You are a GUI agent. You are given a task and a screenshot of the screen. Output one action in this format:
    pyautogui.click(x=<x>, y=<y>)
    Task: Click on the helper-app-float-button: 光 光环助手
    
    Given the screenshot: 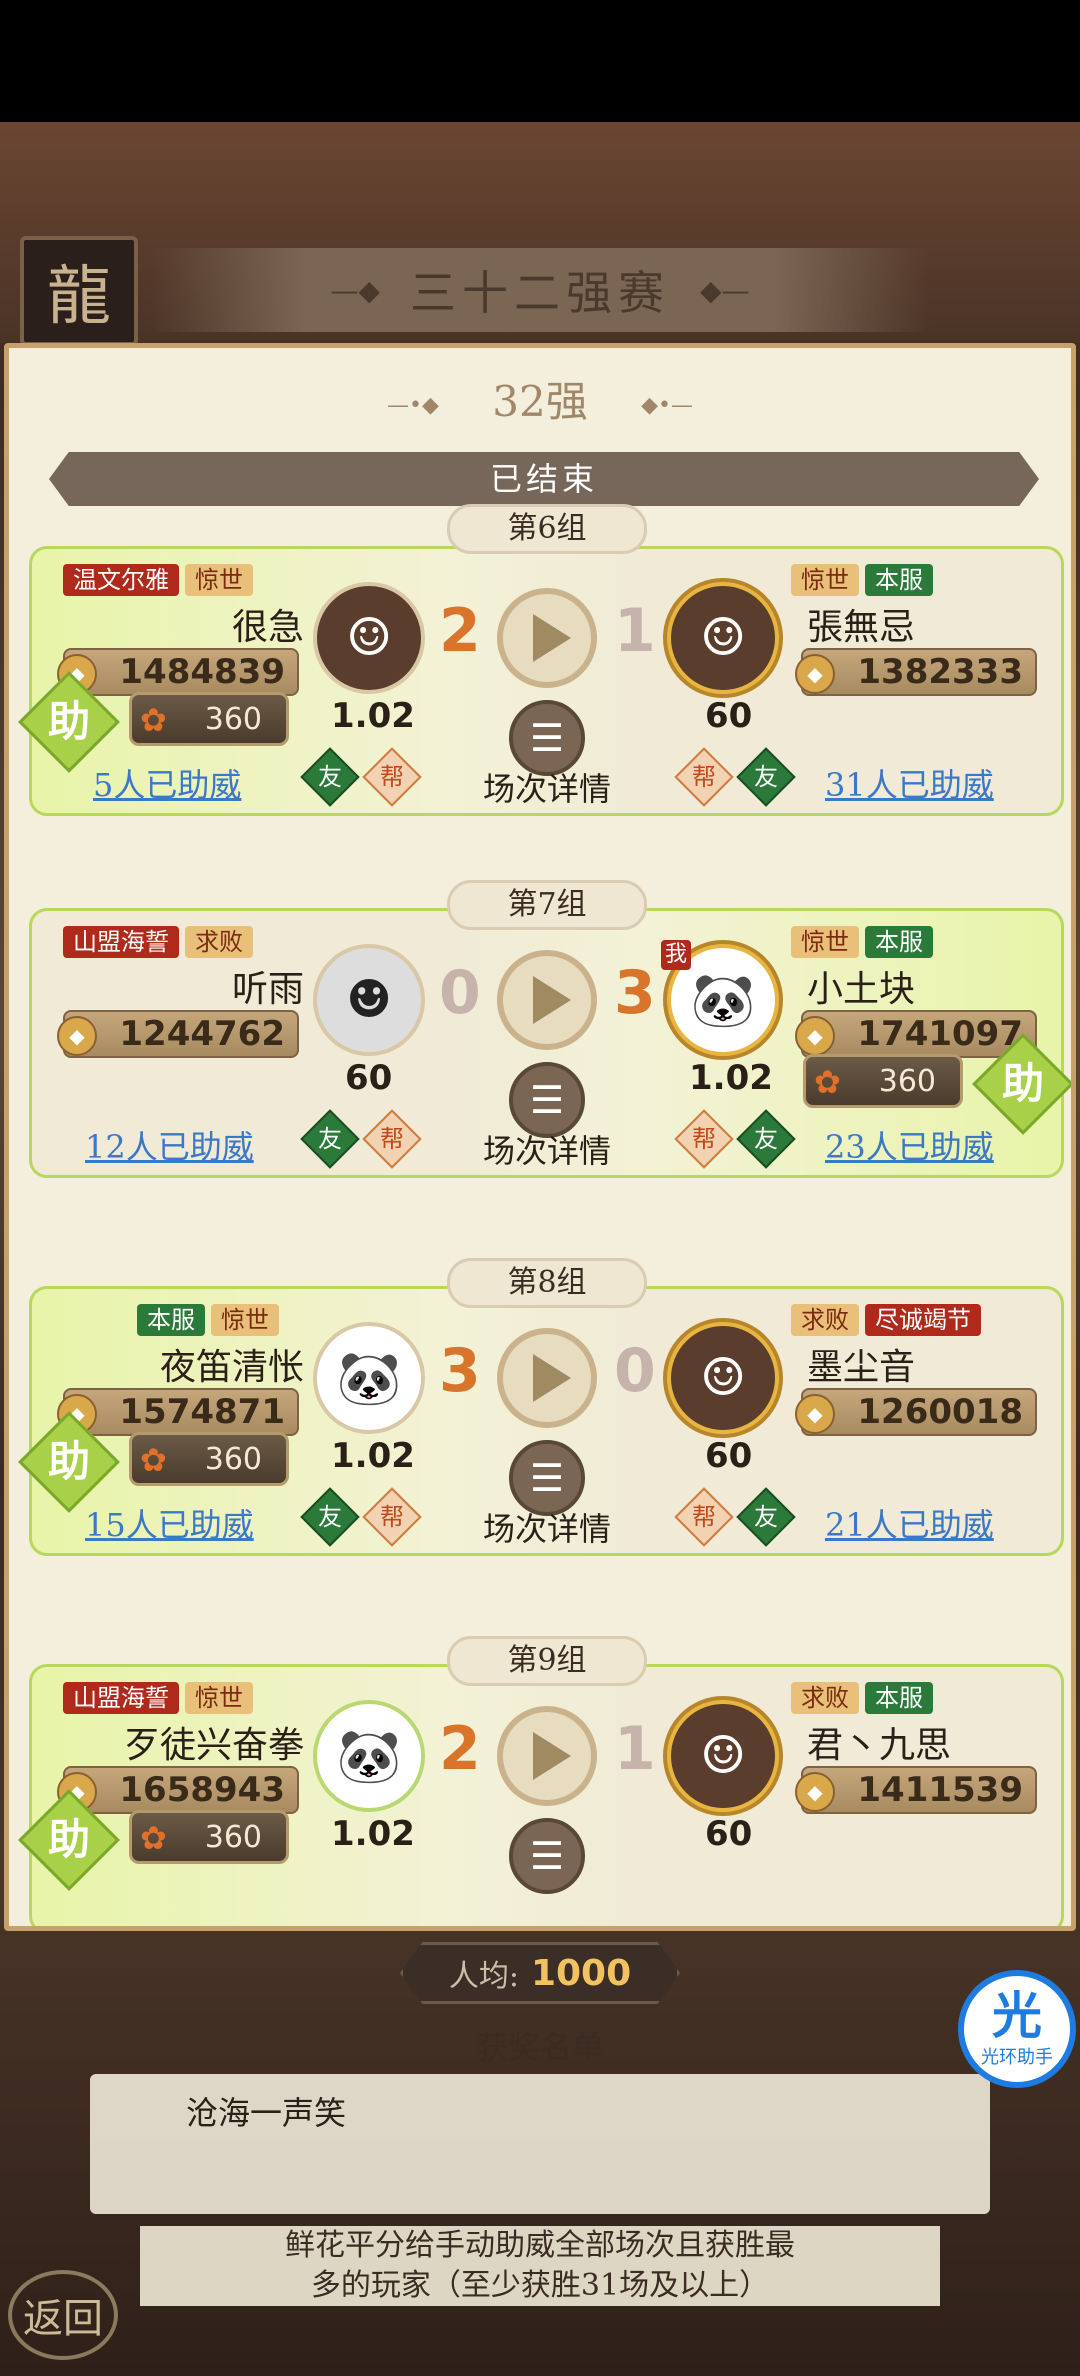 What is the action you would take?
    pyautogui.click(x=1017, y=2029)
    